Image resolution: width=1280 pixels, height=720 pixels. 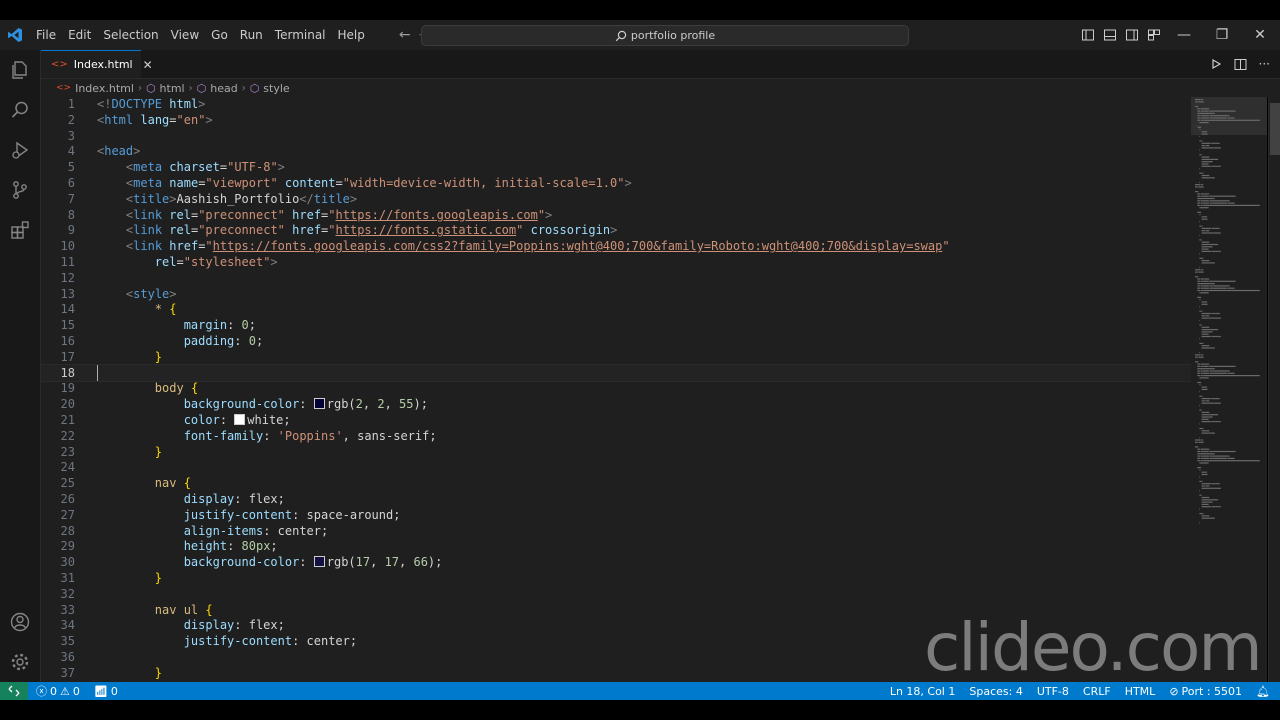 I want to click on code-line: 5 <meta charset="UTF-8">, so click(x=616, y=167).